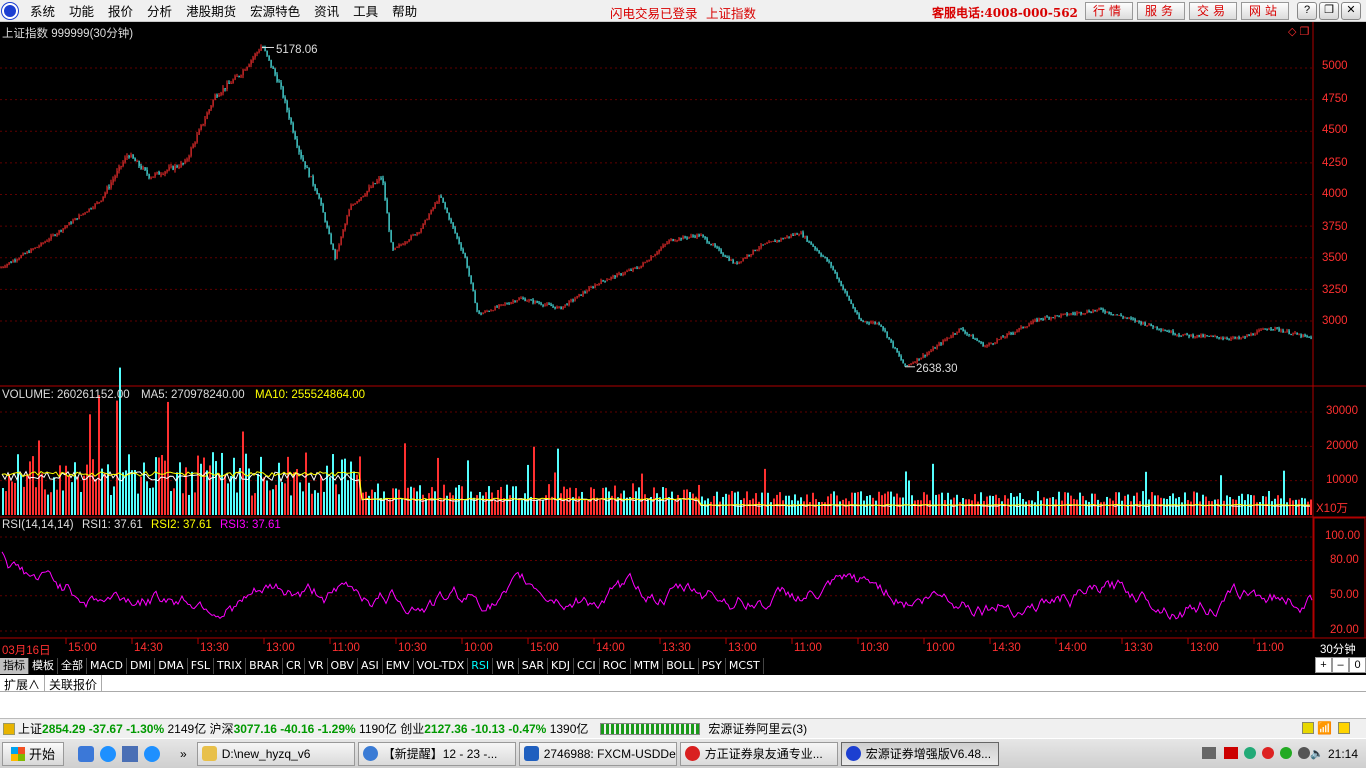  Describe the element at coordinates (171, 666) in the screenshot. I see `tab-dma: DMA` at that location.